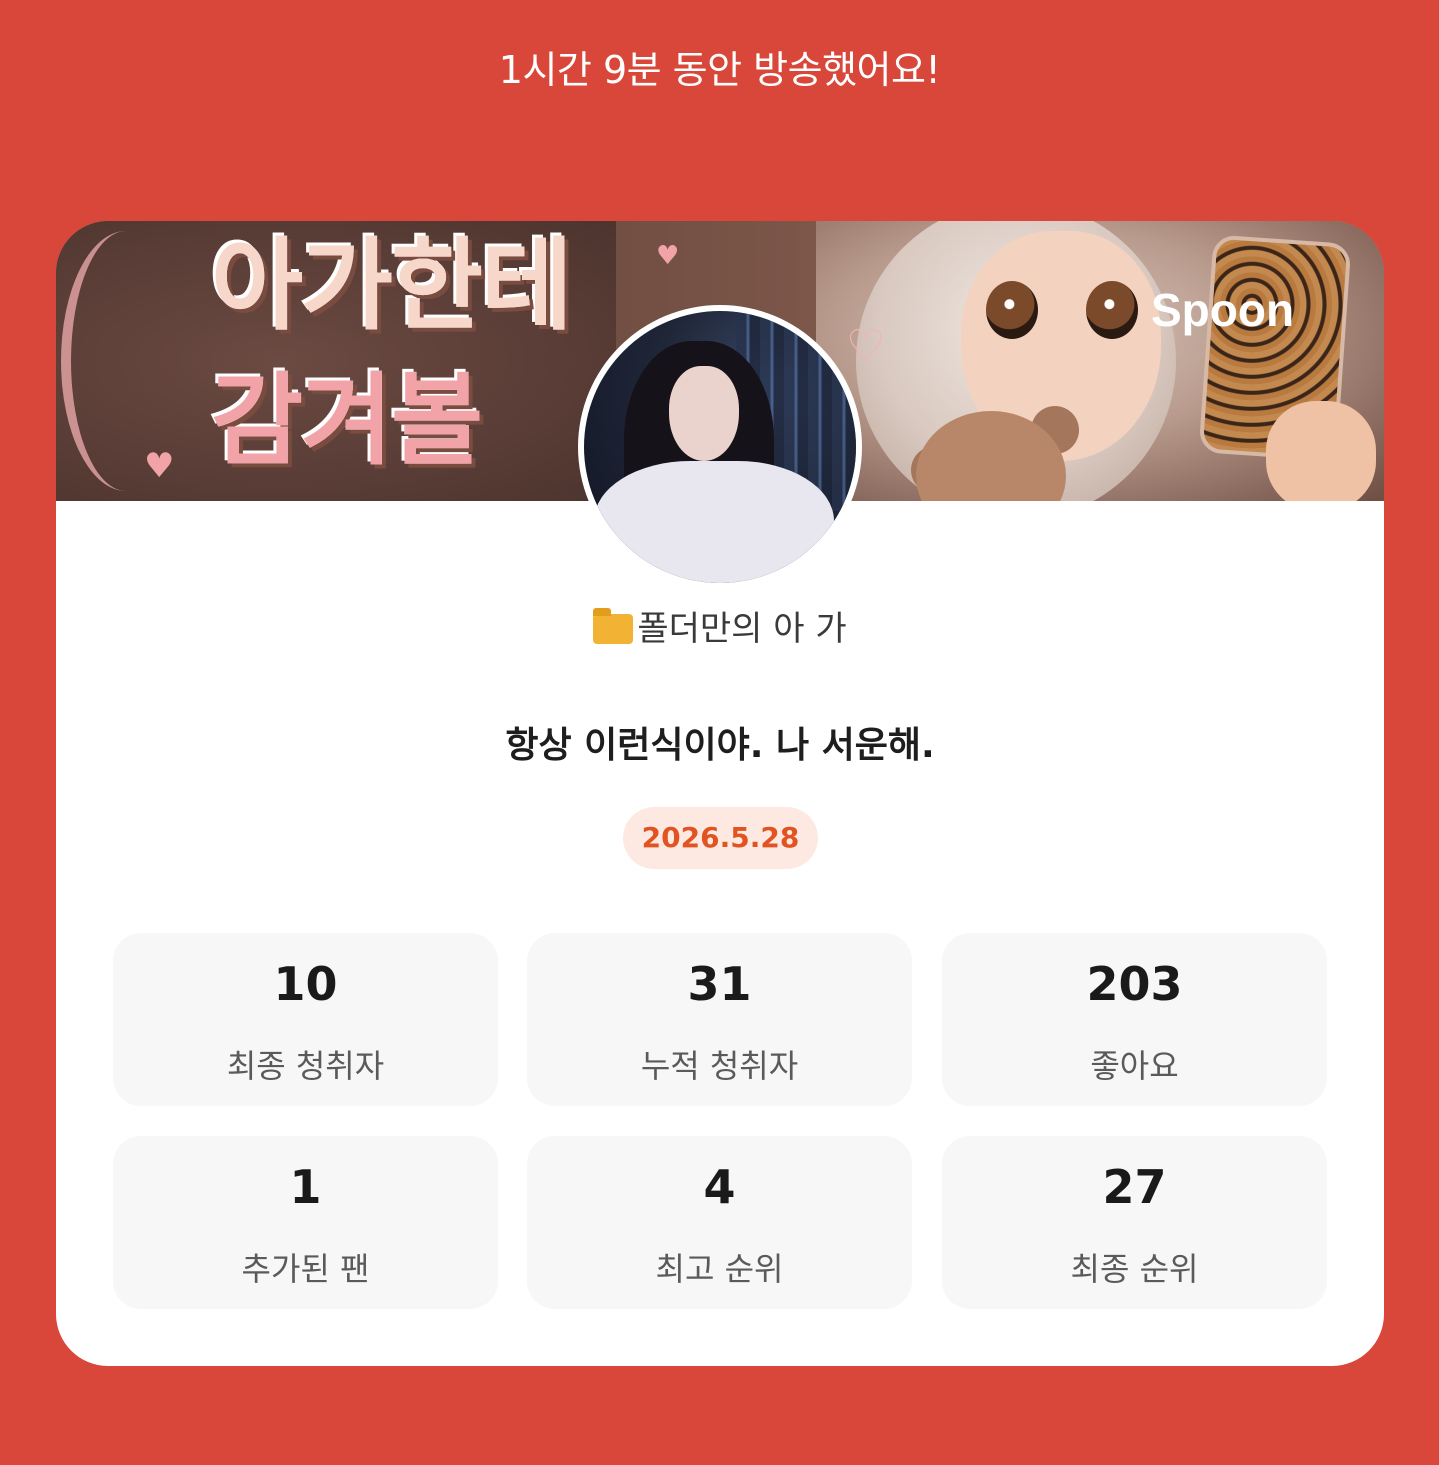 This screenshot has width=1439, height=1465. Describe the element at coordinates (613, 626) in the screenshot. I see `folder-icon` at that location.